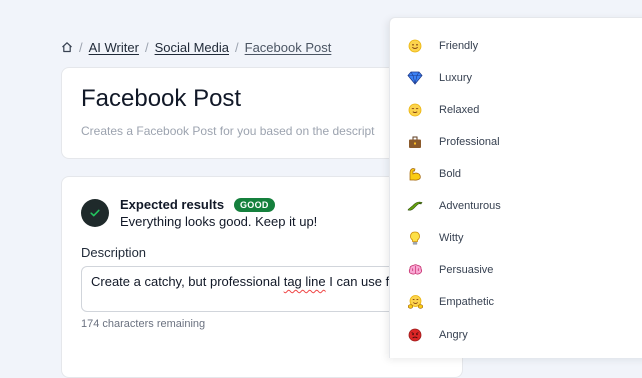 This screenshot has height=378, width=642. What do you see at coordinates (219, 221) in the screenshot?
I see `expected-results-message: Everything looks good. Keep it up!` at bounding box center [219, 221].